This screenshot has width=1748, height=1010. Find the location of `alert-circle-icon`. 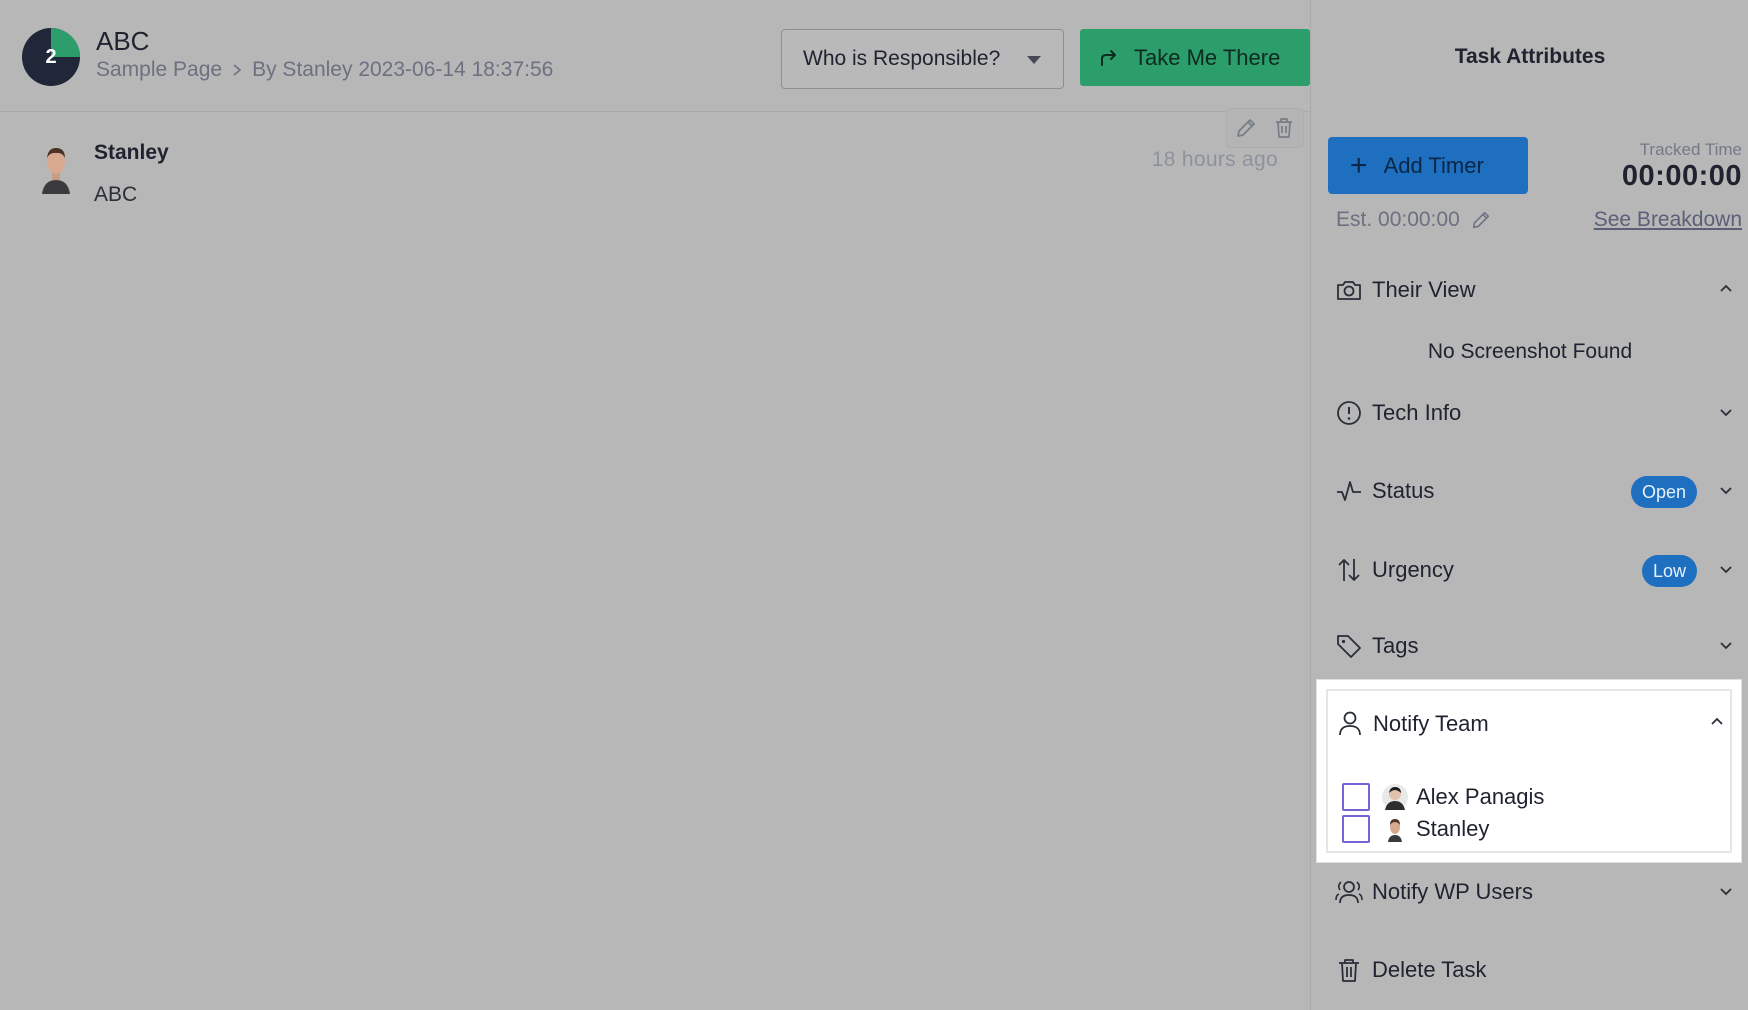

alert-circle-icon is located at coordinates (1349, 413).